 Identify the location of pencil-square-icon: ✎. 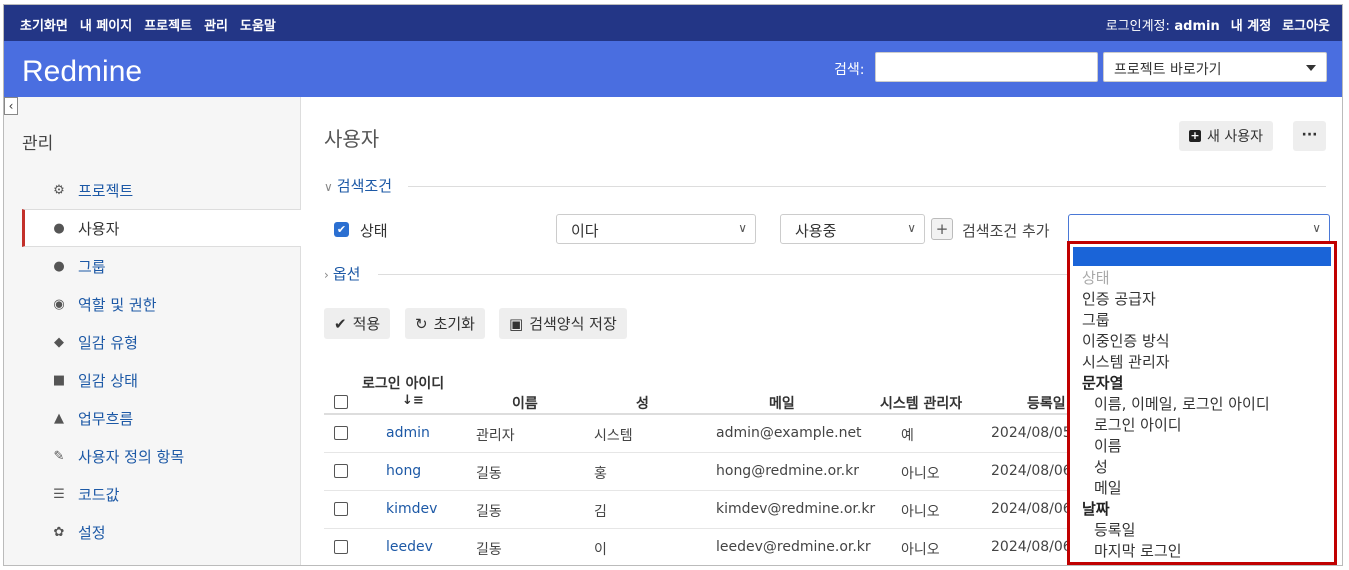
(59, 456).